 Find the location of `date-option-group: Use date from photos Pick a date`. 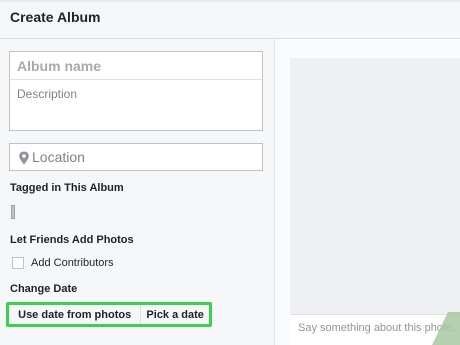

date-option-group: Use date from photos Pick a date is located at coordinates (109, 314).